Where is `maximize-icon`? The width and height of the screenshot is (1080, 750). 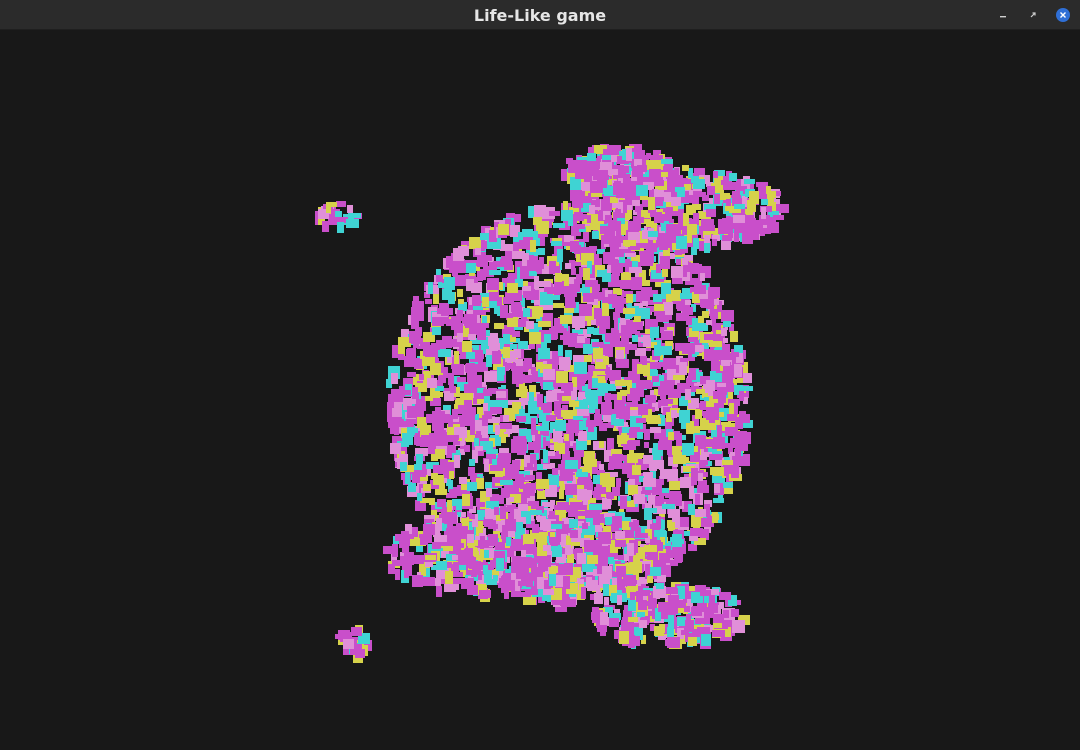 maximize-icon is located at coordinates (1033, 15).